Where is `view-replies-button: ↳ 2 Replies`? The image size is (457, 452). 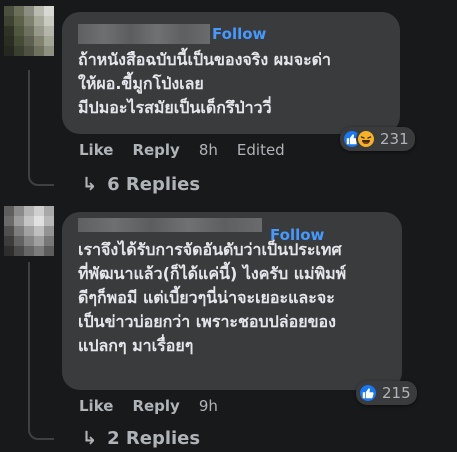
view-replies-button: ↳ 2 Replies is located at coordinates (141, 438).